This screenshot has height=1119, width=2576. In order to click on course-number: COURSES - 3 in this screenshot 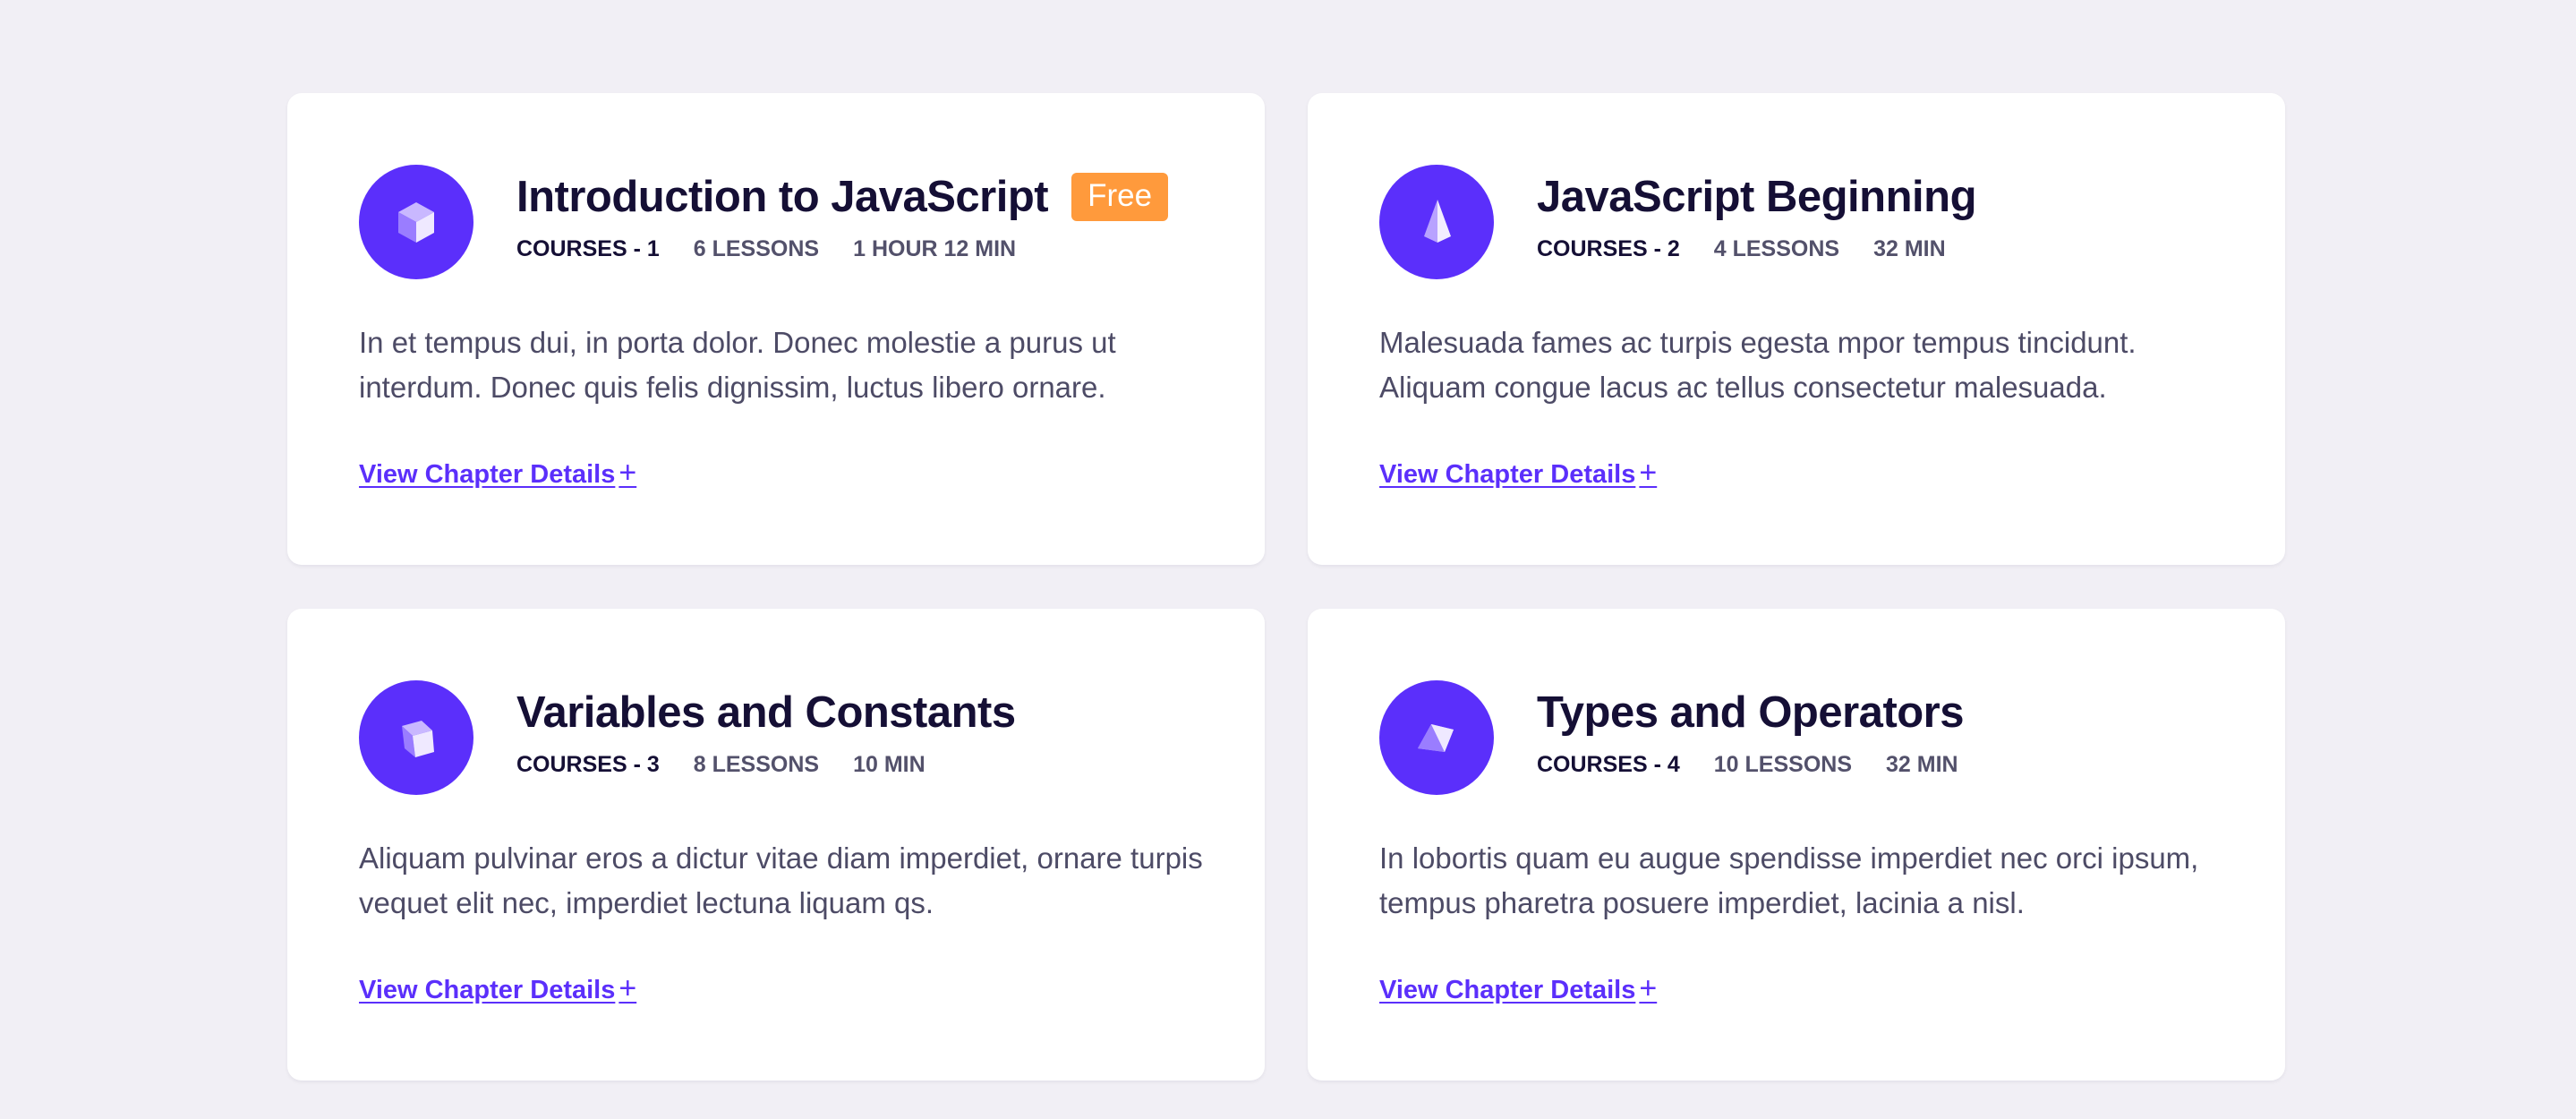, I will do `click(588, 764)`.